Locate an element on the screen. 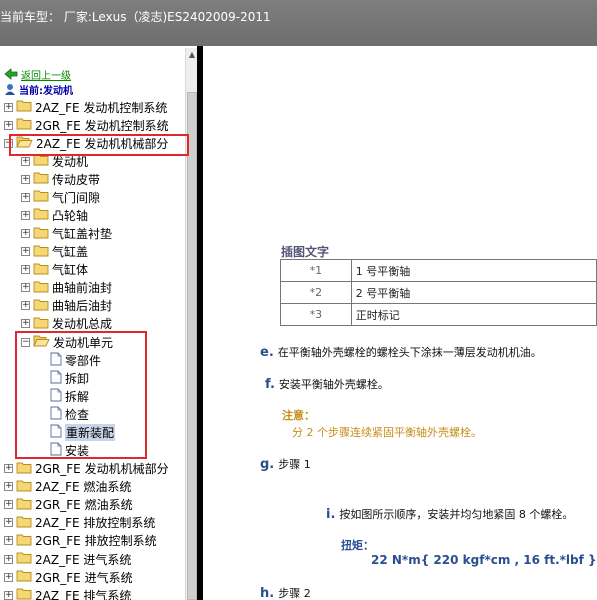  tree-item: +2GR_FE 进气系统 is located at coordinates (68, 577).